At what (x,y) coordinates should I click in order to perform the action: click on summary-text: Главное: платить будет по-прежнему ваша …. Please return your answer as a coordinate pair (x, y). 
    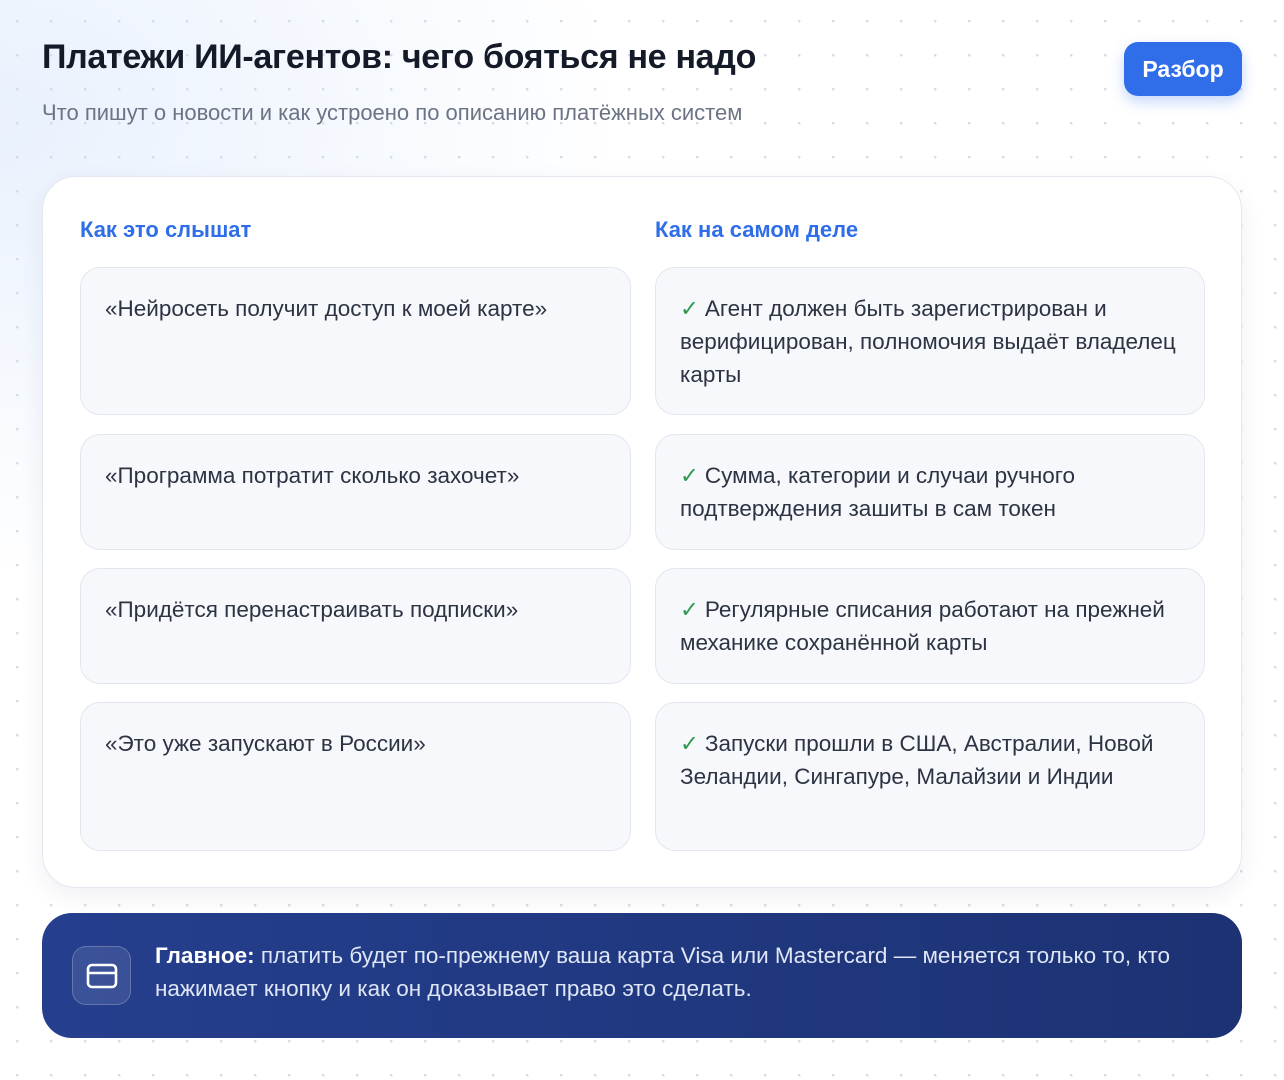
    Looking at the image, I should click on (685, 972).